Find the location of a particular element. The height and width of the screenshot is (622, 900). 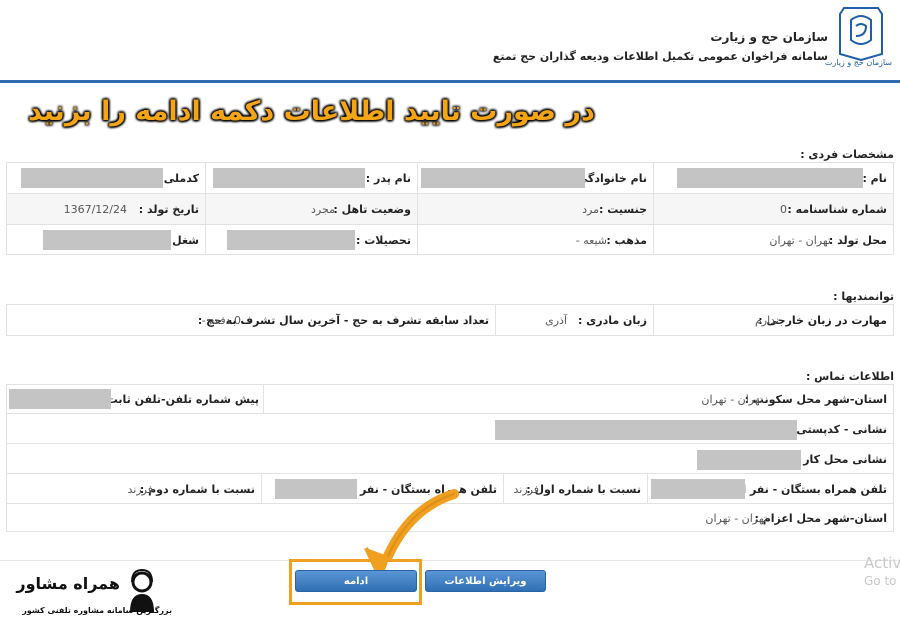

phone-redacted is located at coordinates (60, 399).